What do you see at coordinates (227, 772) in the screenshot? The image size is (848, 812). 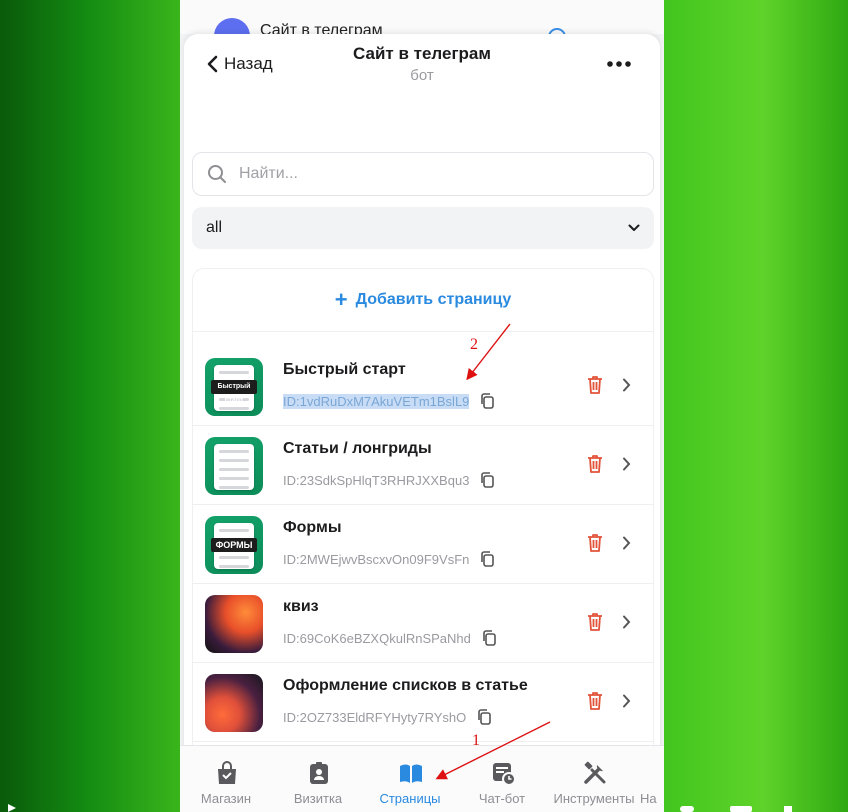 I see `shop-bag-icon` at bounding box center [227, 772].